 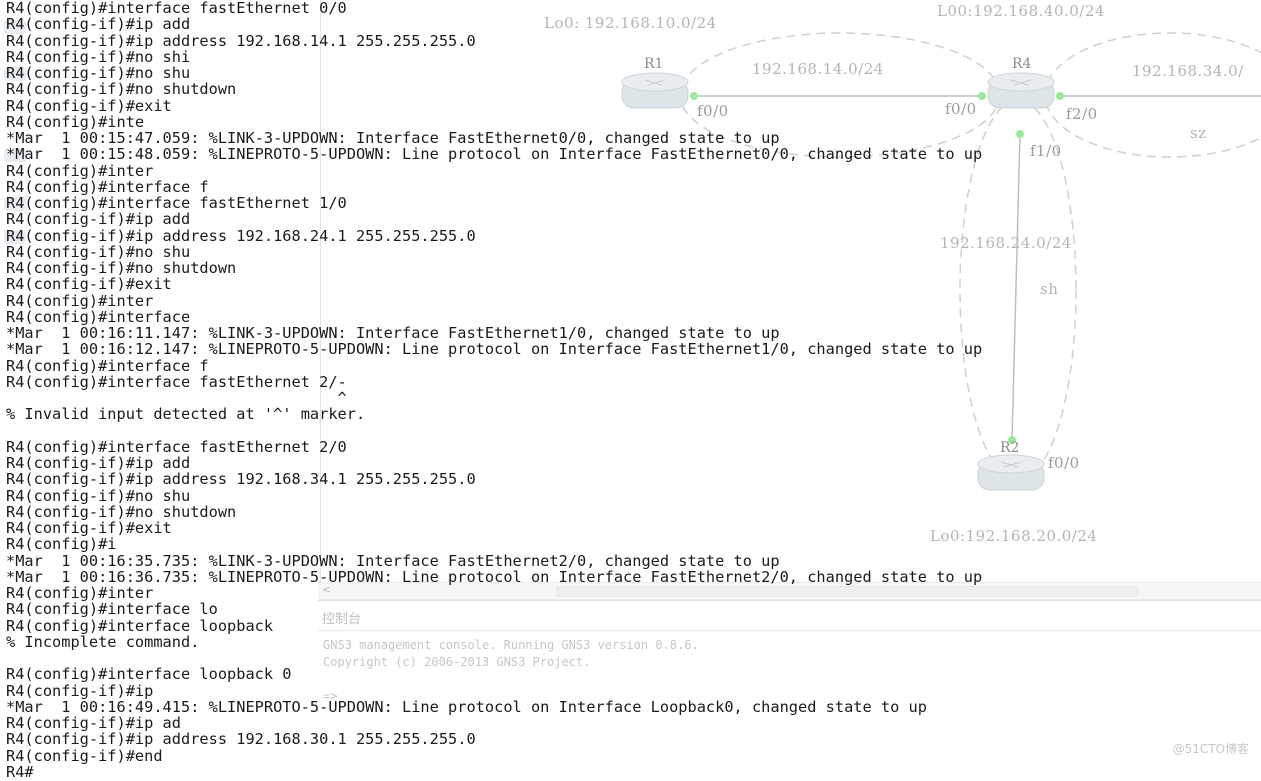 What do you see at coordinates (1046, 151) in the screenshot?
I see `interface-label-r4-f10: f1/0` at bounding box center [1046, 151].